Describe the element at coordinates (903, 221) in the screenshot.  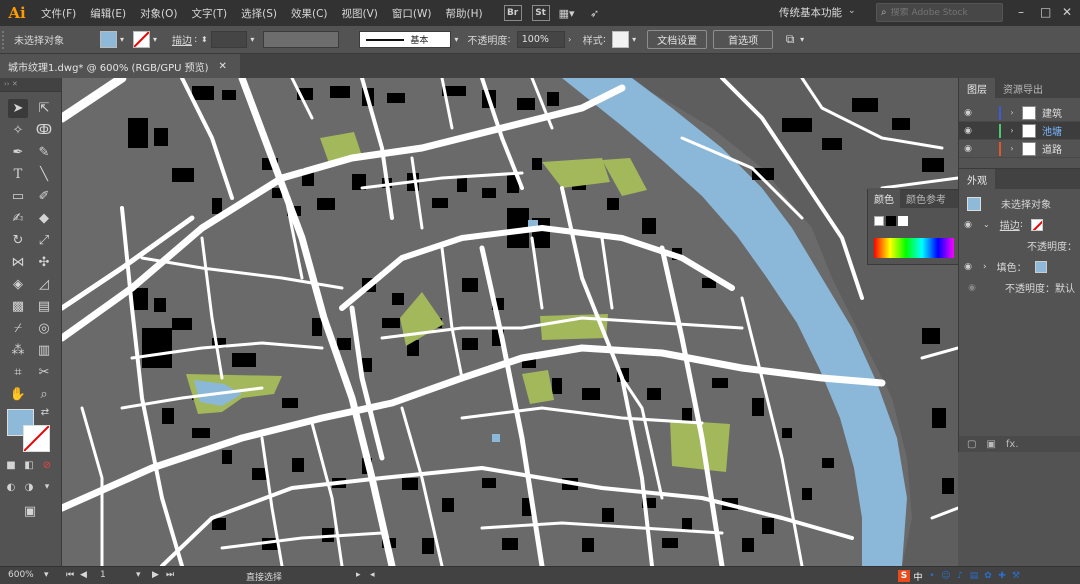
I see `white-swatch` at that location.